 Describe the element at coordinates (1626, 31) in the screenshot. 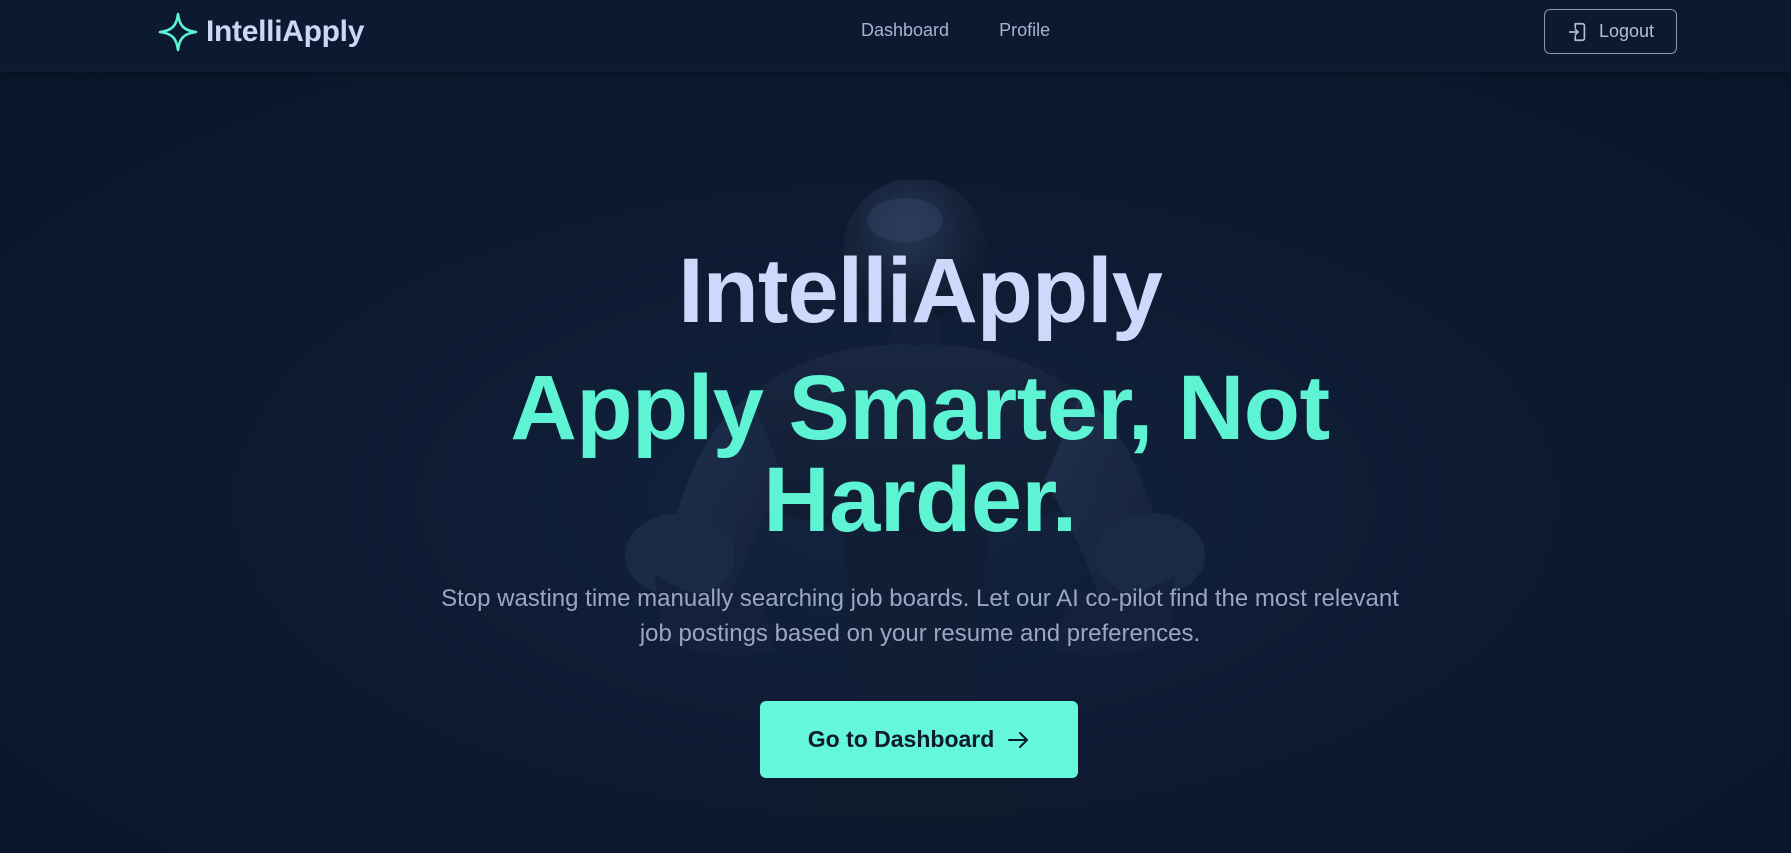

I see `logout-label: Logout` at that location.